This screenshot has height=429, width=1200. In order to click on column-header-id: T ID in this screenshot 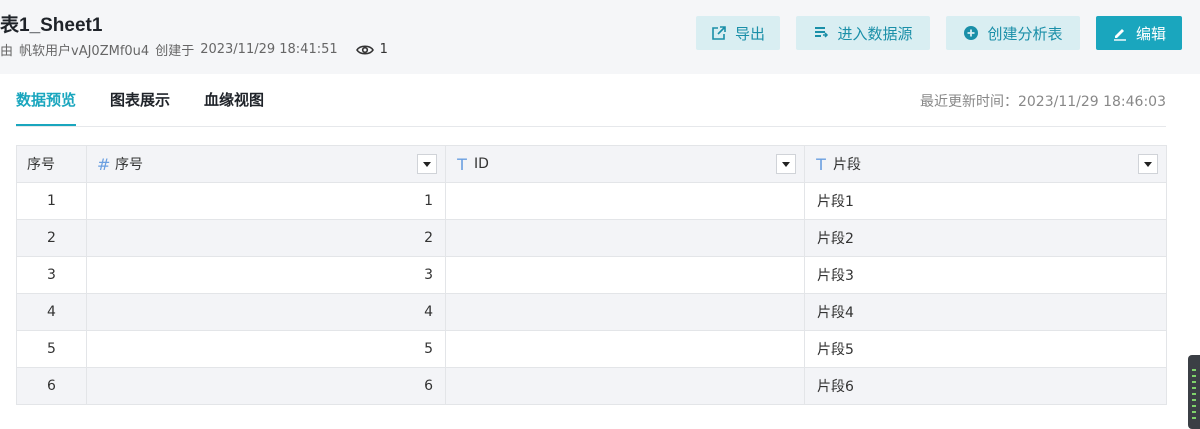, I will do `click(625, 164)`.